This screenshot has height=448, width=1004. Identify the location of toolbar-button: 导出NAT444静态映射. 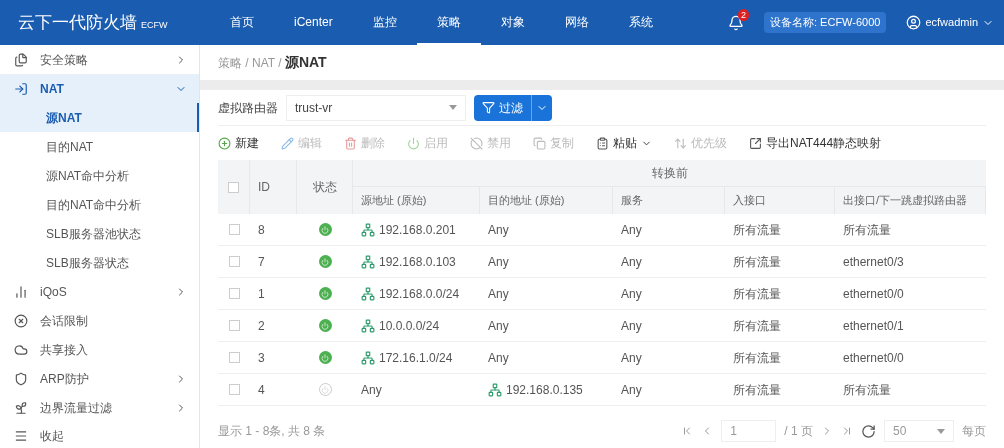
(815, 143).